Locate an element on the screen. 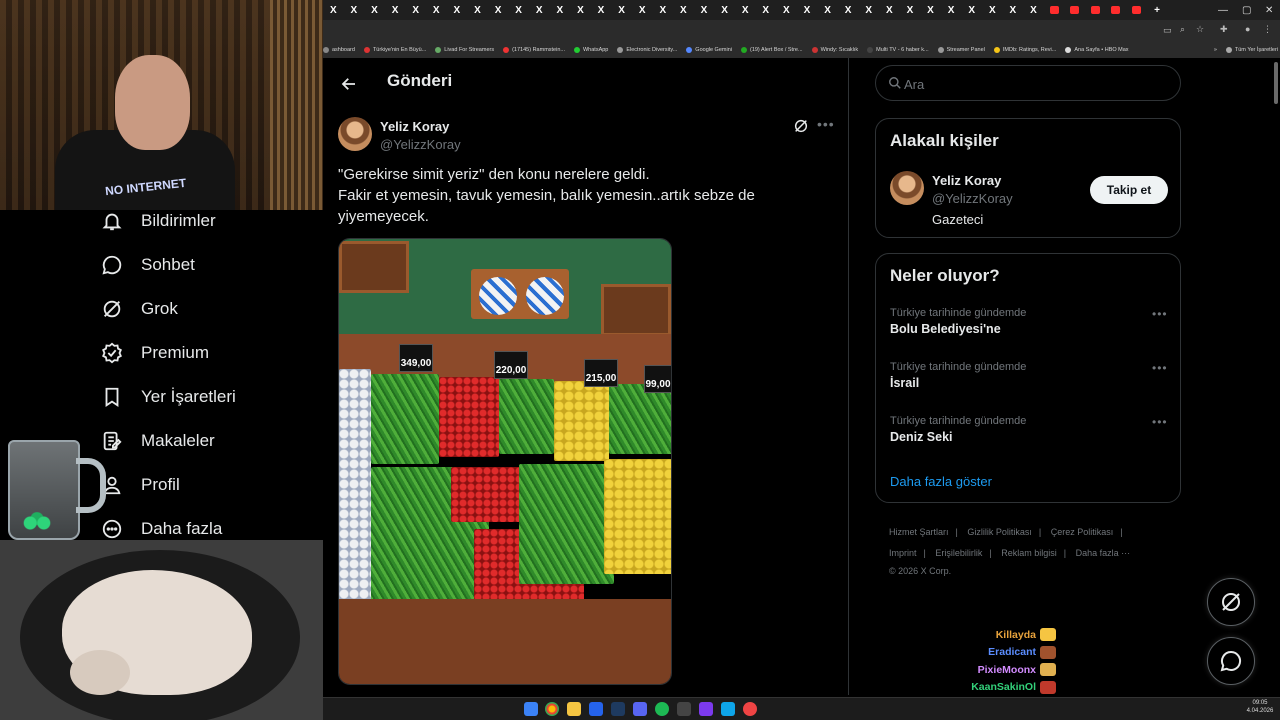 The width and height of the screenshot is (1280, 720). back-arrow-icon is located at coordinates (349, 84).